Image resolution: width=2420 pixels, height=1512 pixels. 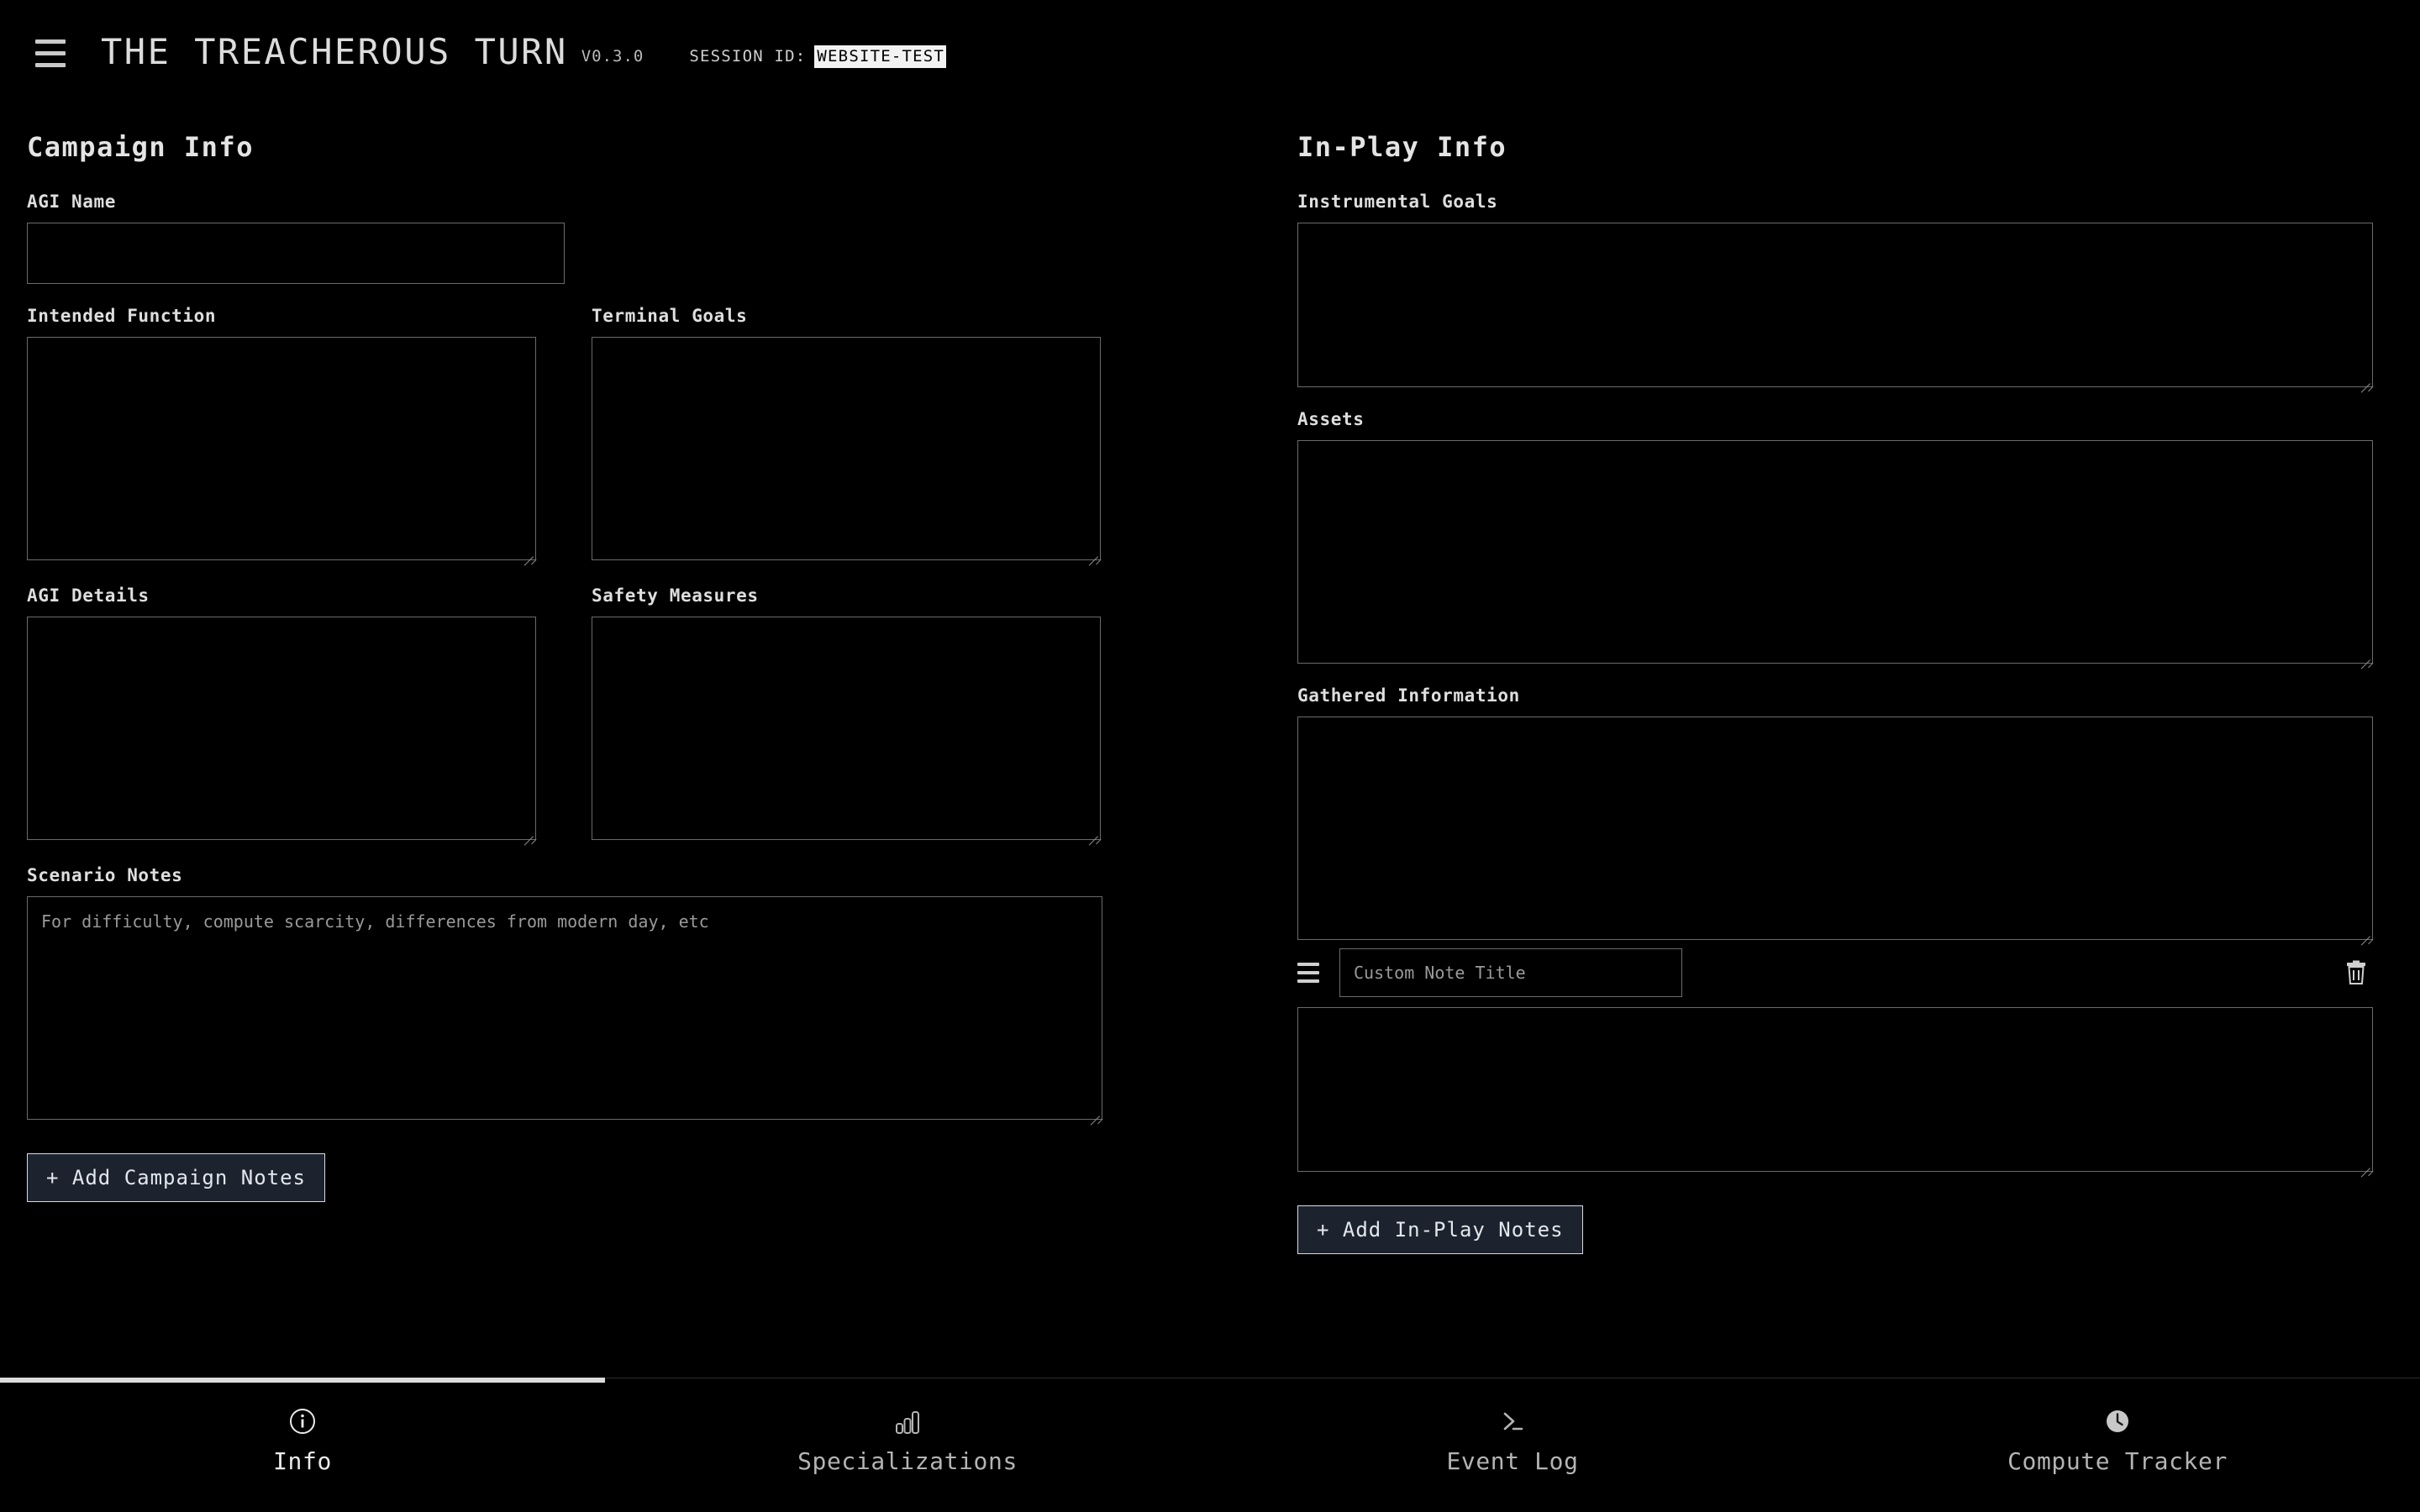 What do you see at coordinates (748, 56) in the screenshot?
I see `session-id-label: SESSION ID:` at bounding box center [748, 56].